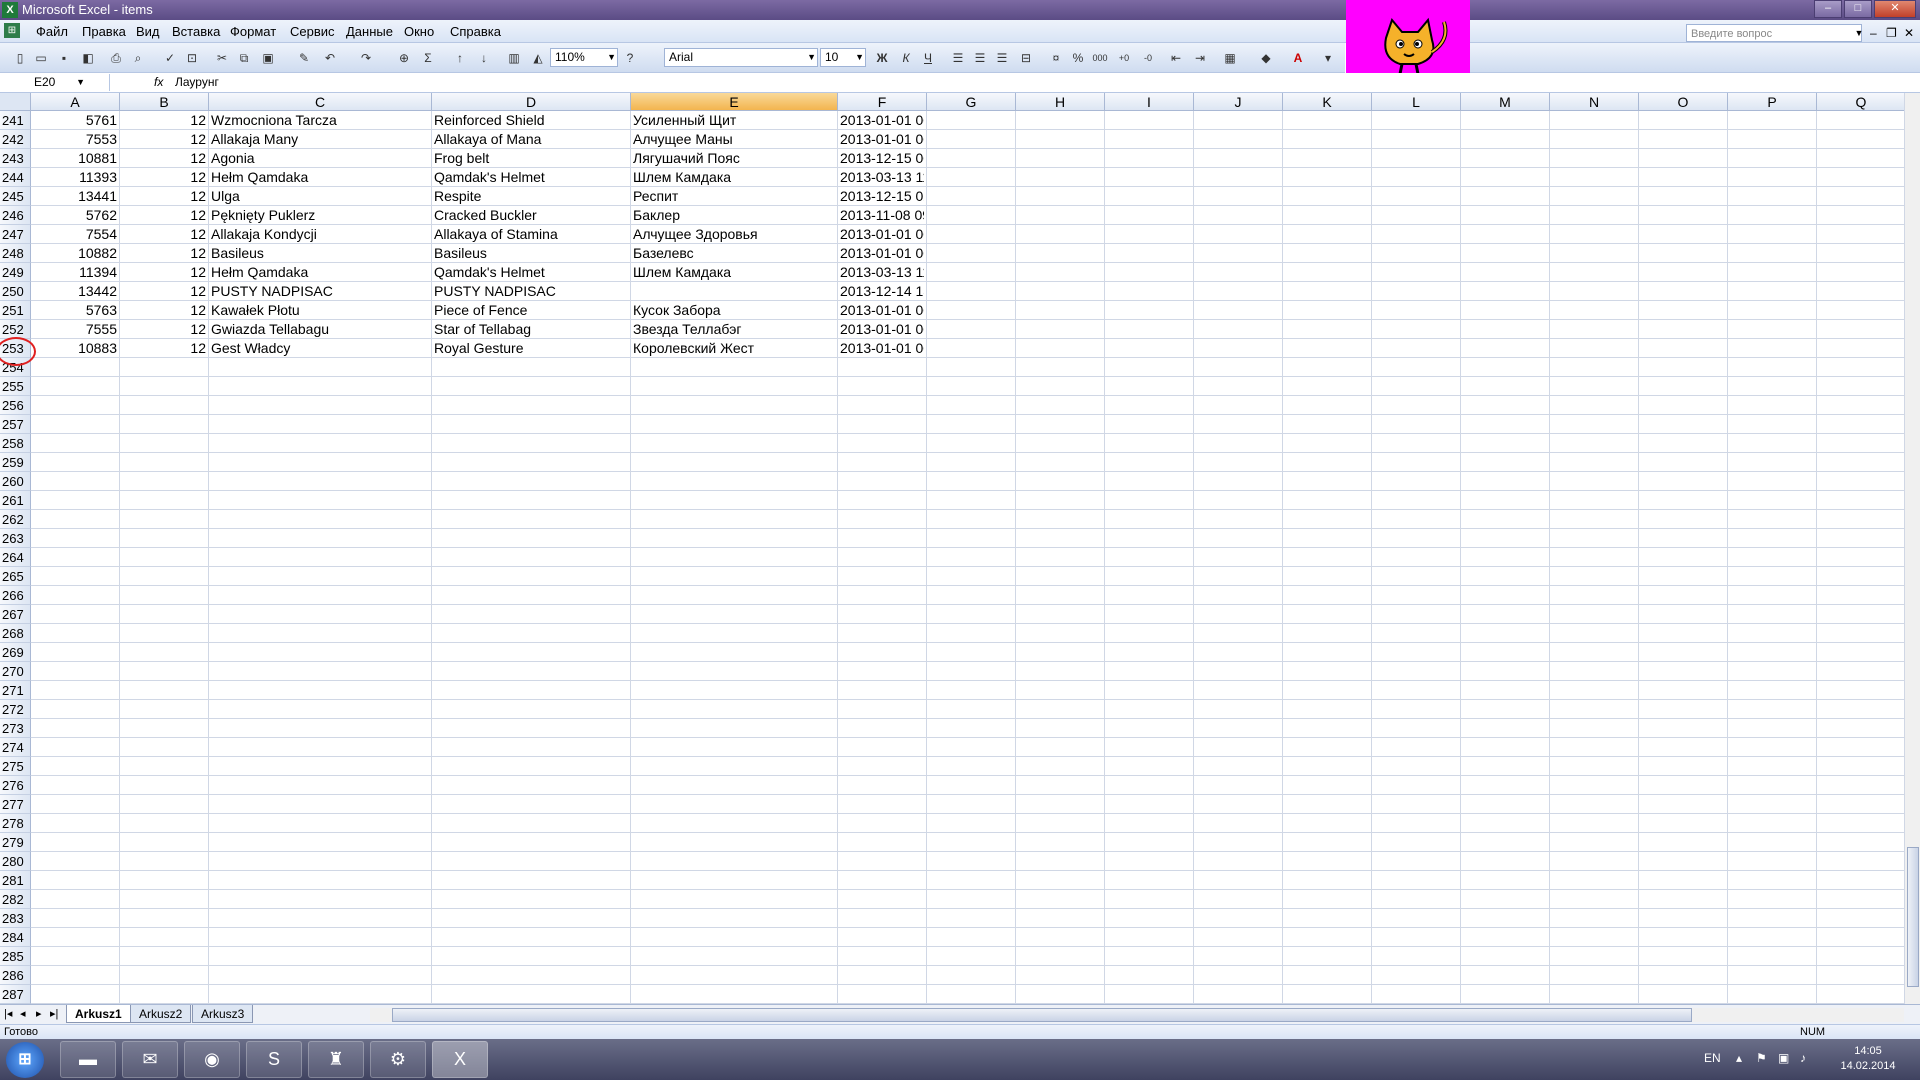 The height and width of the screenshot is (1080, 1920). Describe the element at coordinates (882, 102) in the screenshot. I see `column-header-f: F` at that location.